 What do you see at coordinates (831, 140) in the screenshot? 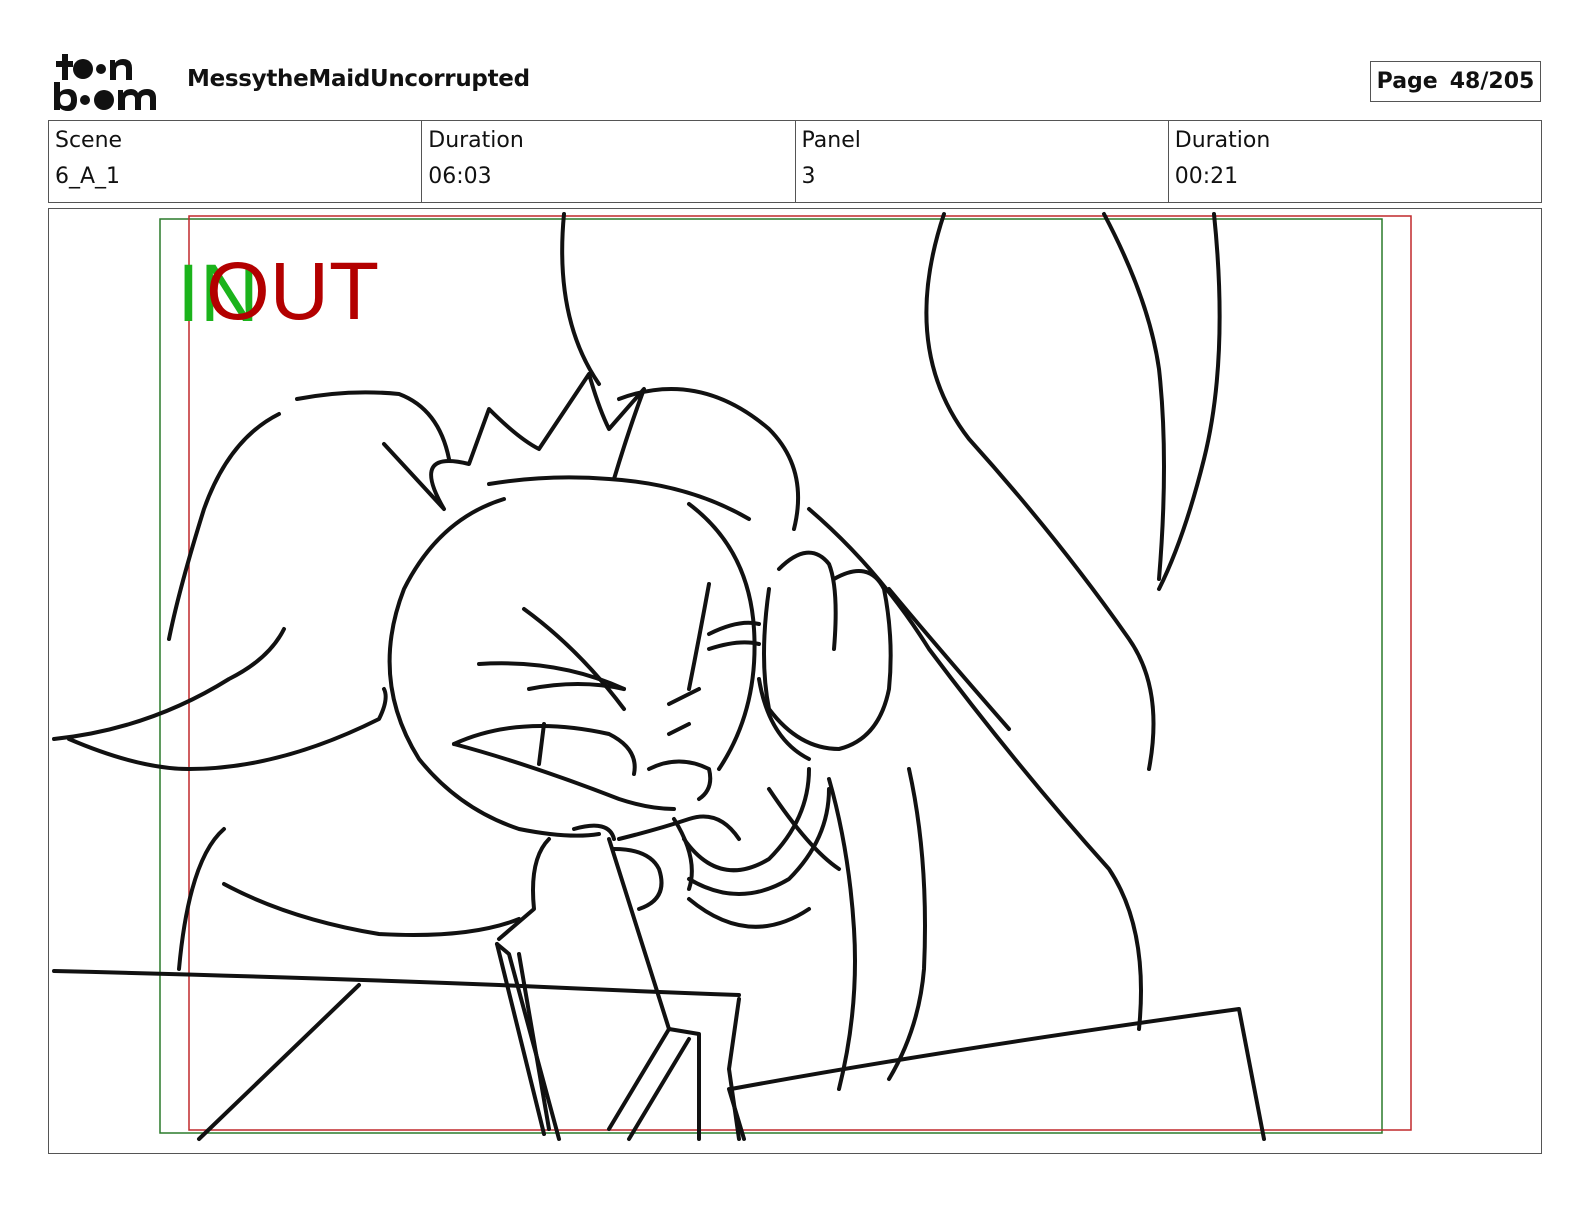
I see `panel-label: Panel` at bounding box center [831, 140].